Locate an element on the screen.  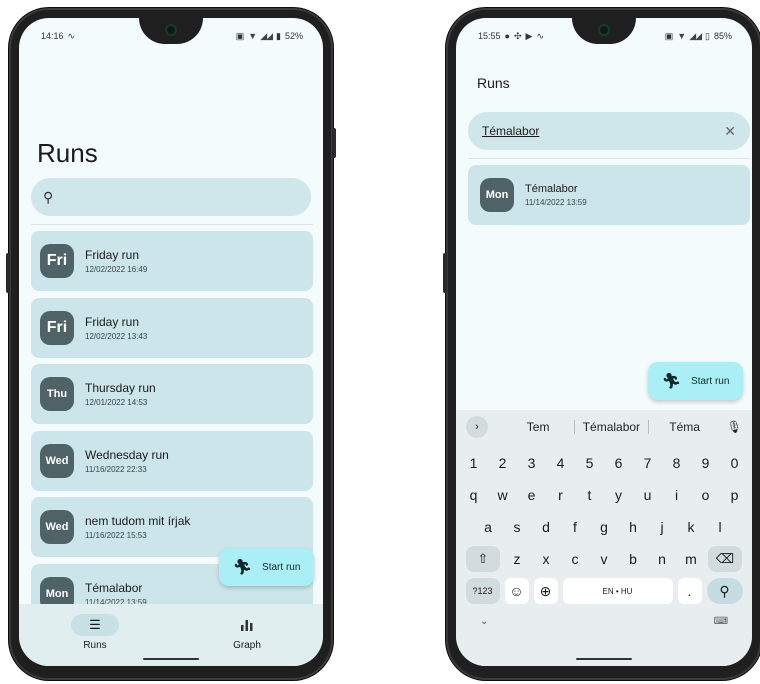
key-w: w is located at coordinates (503, 495).